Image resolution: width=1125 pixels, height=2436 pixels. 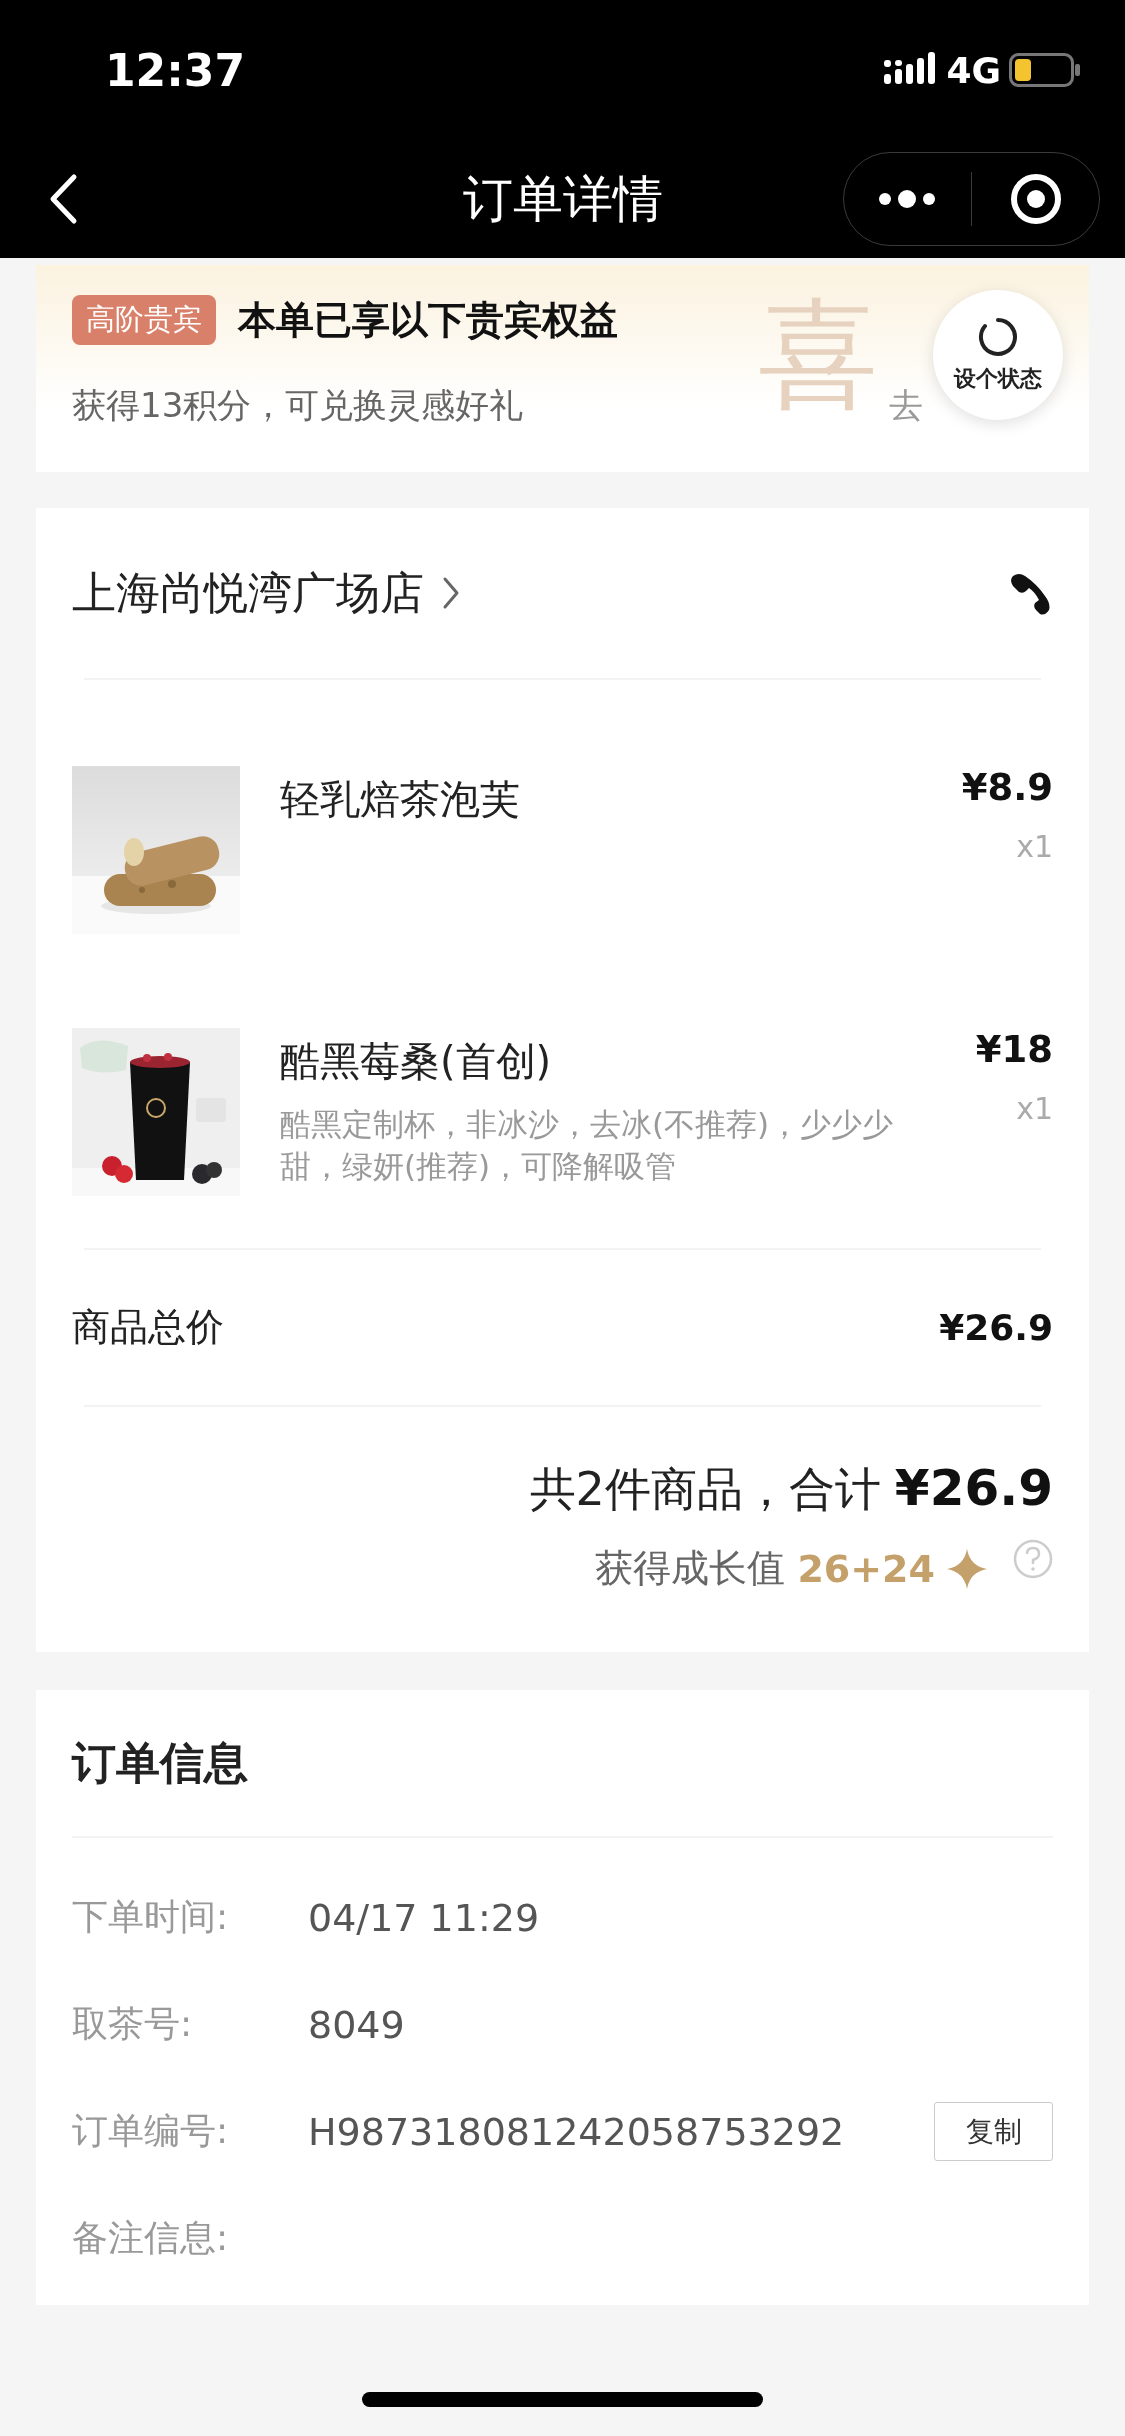 I want to click on chevron-icon, so click(x=451, y=593).